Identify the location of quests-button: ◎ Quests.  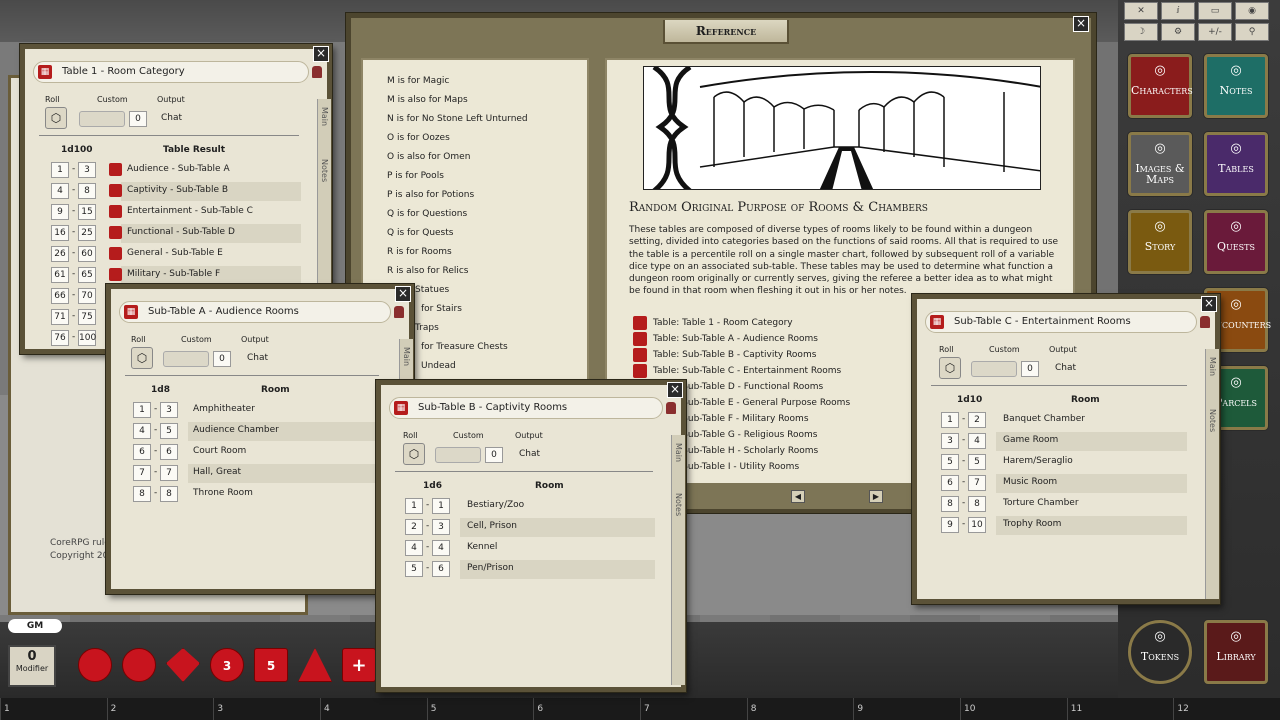
(1236, 242).